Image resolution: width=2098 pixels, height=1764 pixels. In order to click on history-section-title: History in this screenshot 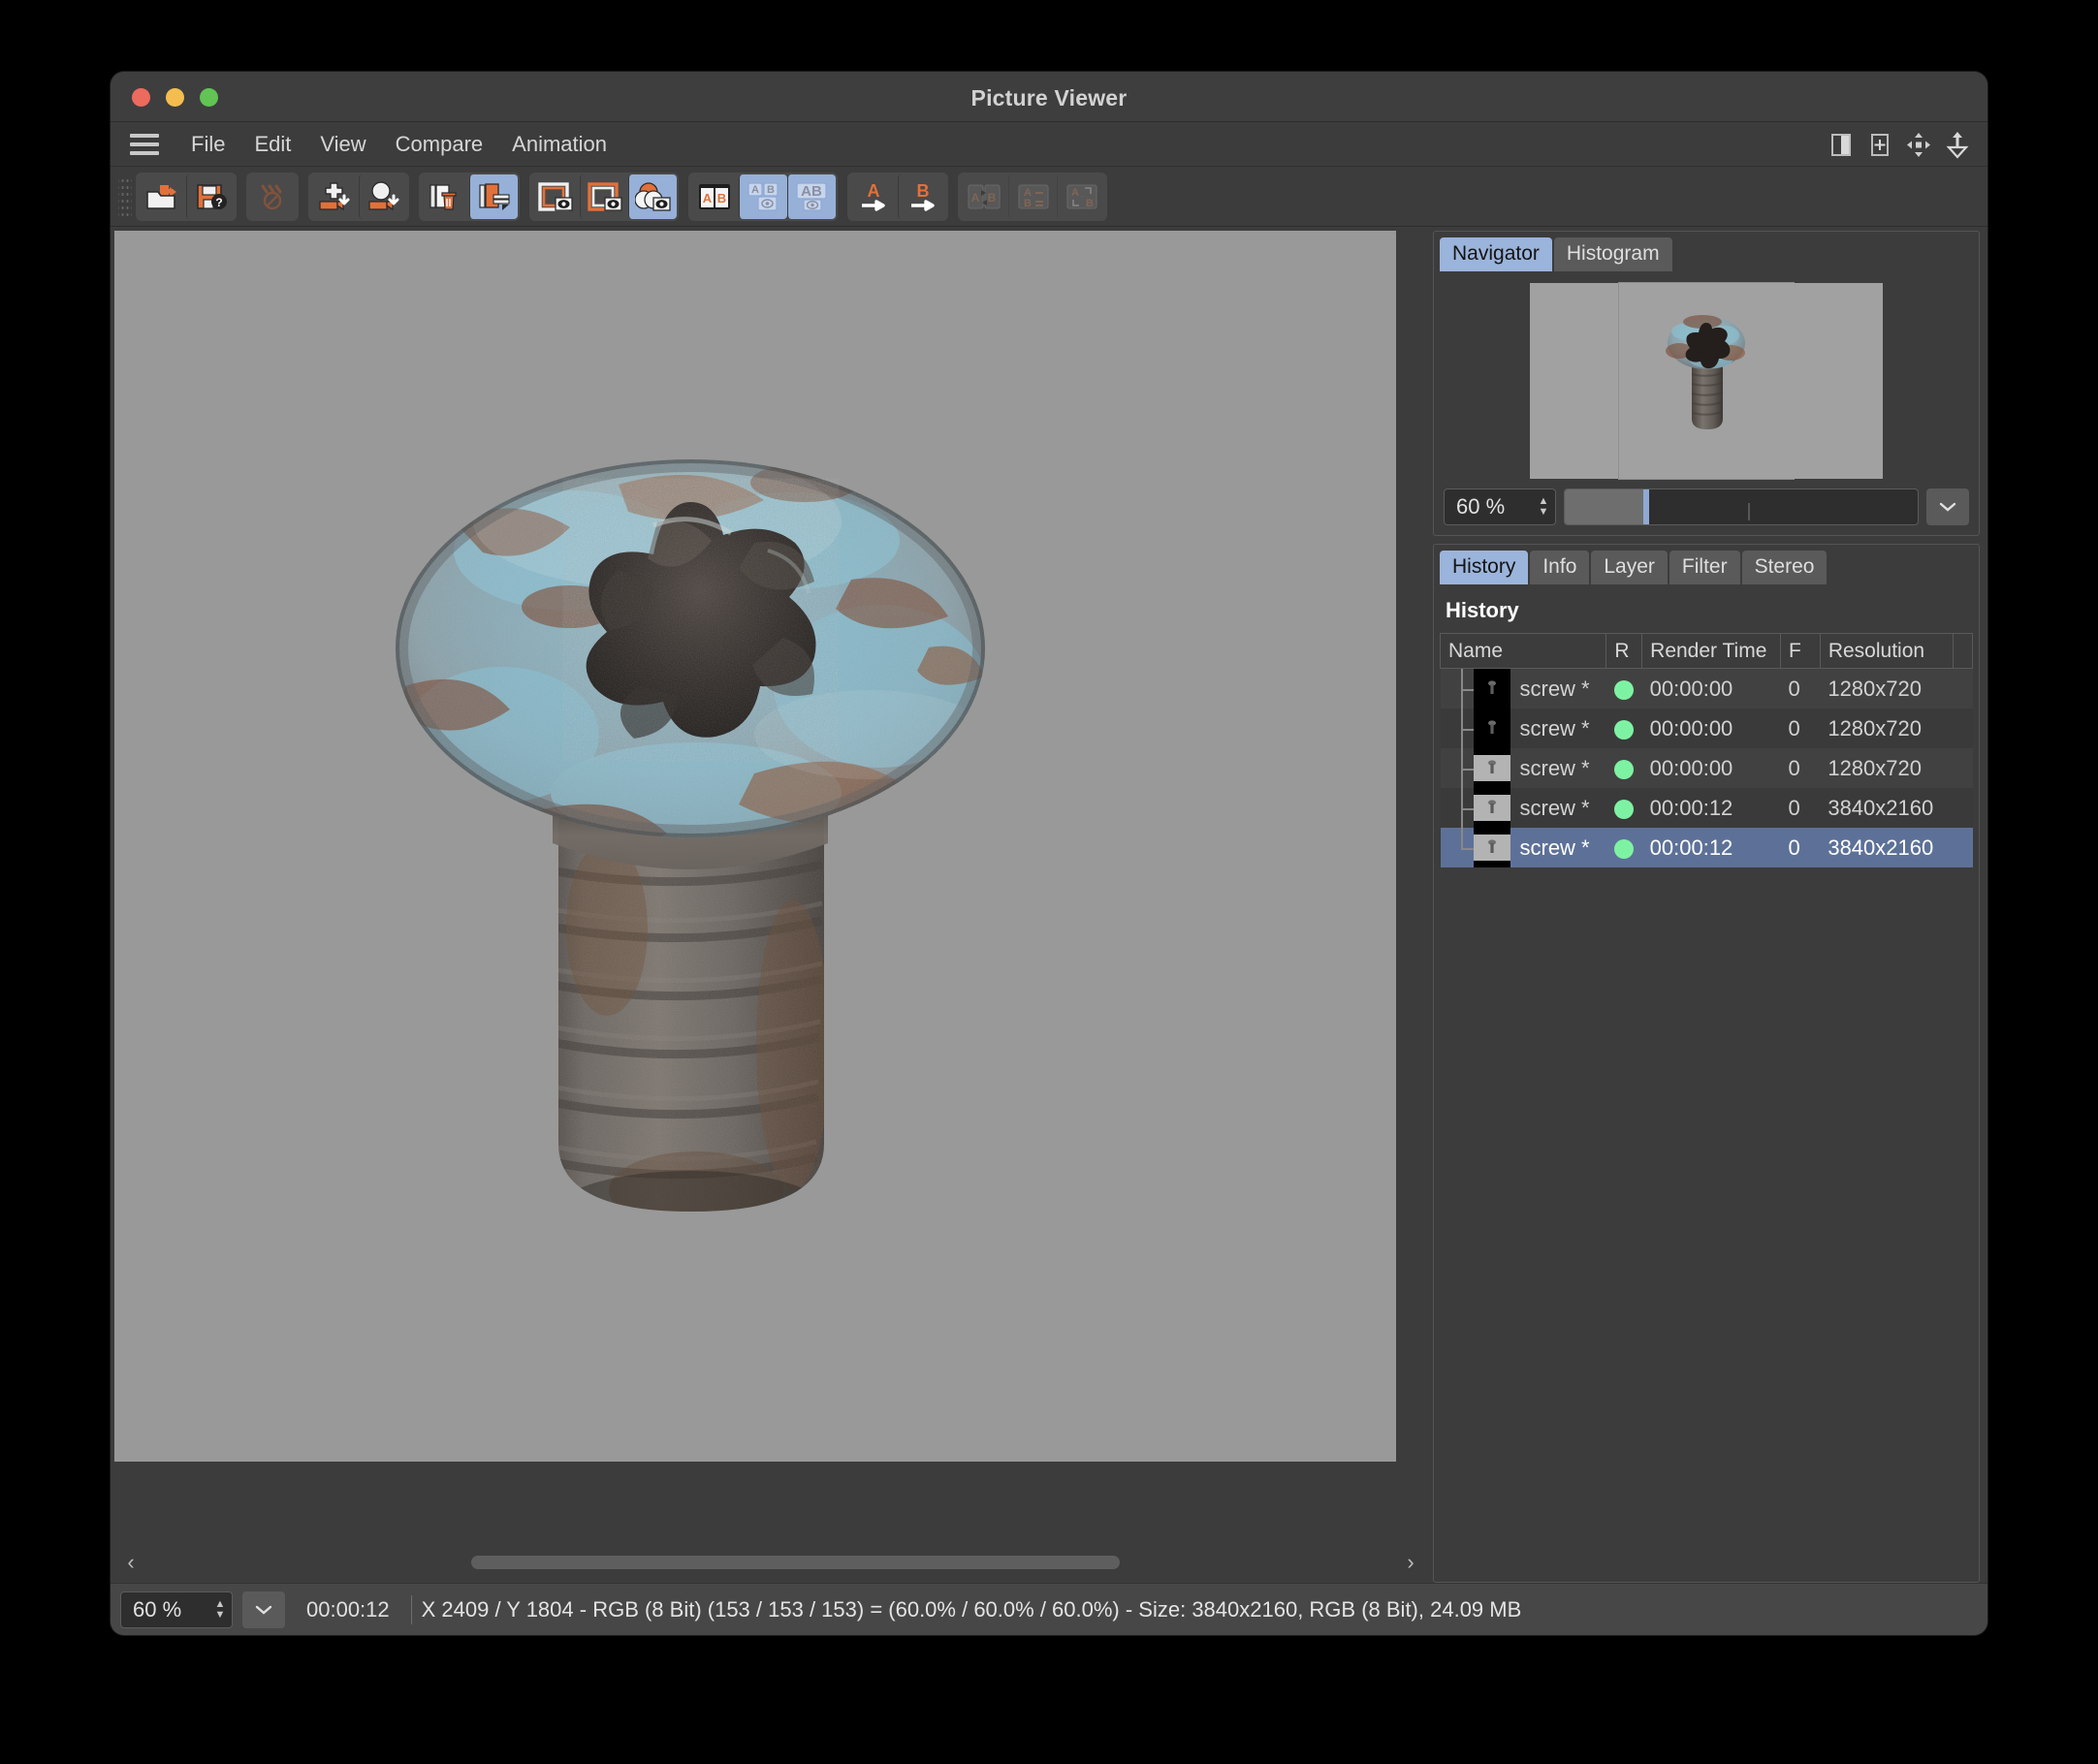, I will do `click(1482, 610)`.